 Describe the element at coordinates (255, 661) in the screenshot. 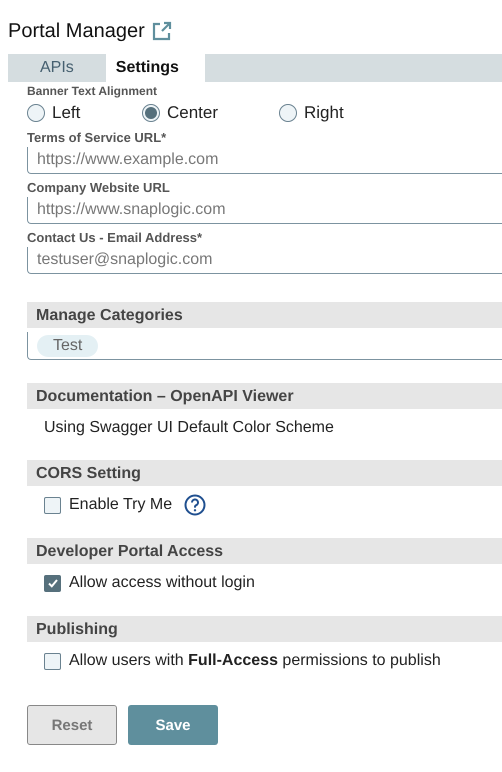

I see `checkbox-label: Allow users with Full-Access permissions to publish` at that location.